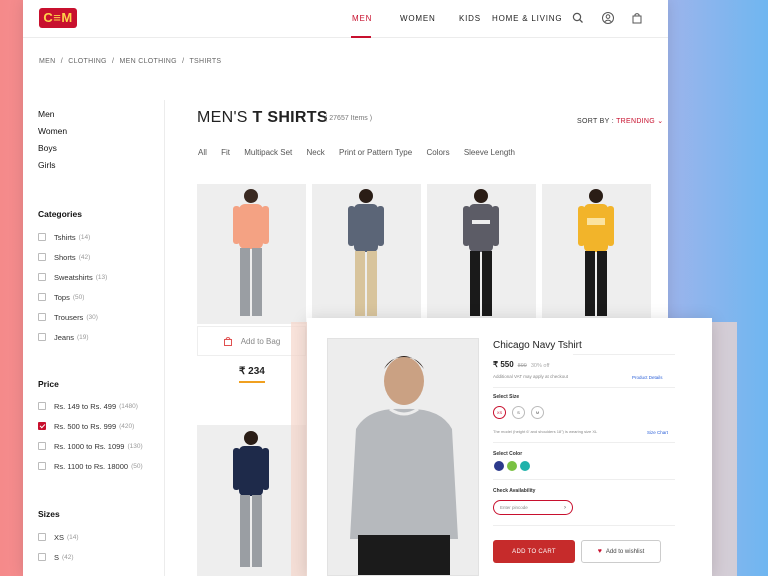 Image resolution: width=768 pixels, height=576 pixels. I want to click on size-filter-list: XS (14) S (42), so click(58, 547).